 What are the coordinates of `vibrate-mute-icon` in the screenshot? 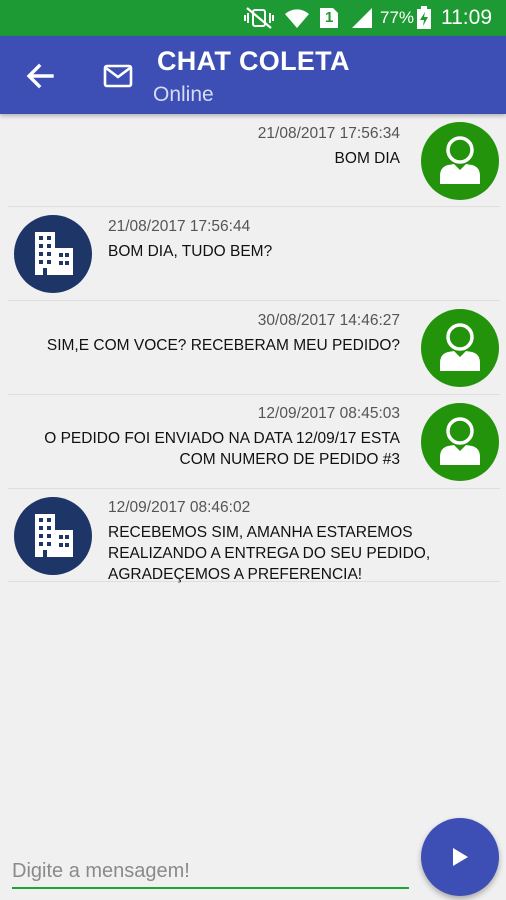 It's located at (259, 18).